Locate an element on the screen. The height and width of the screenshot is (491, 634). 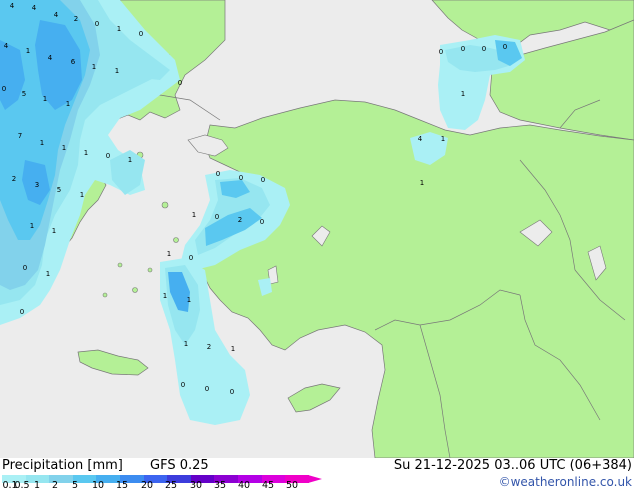
legend-tick: 5 is located at coordinates (75, 485).